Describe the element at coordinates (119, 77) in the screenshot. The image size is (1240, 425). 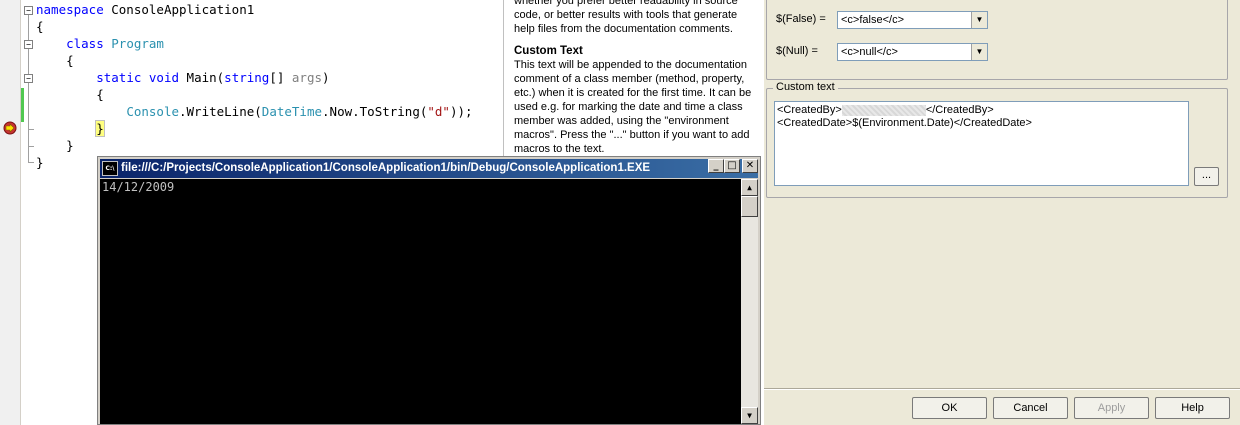
I see `code-token: static` at that location.